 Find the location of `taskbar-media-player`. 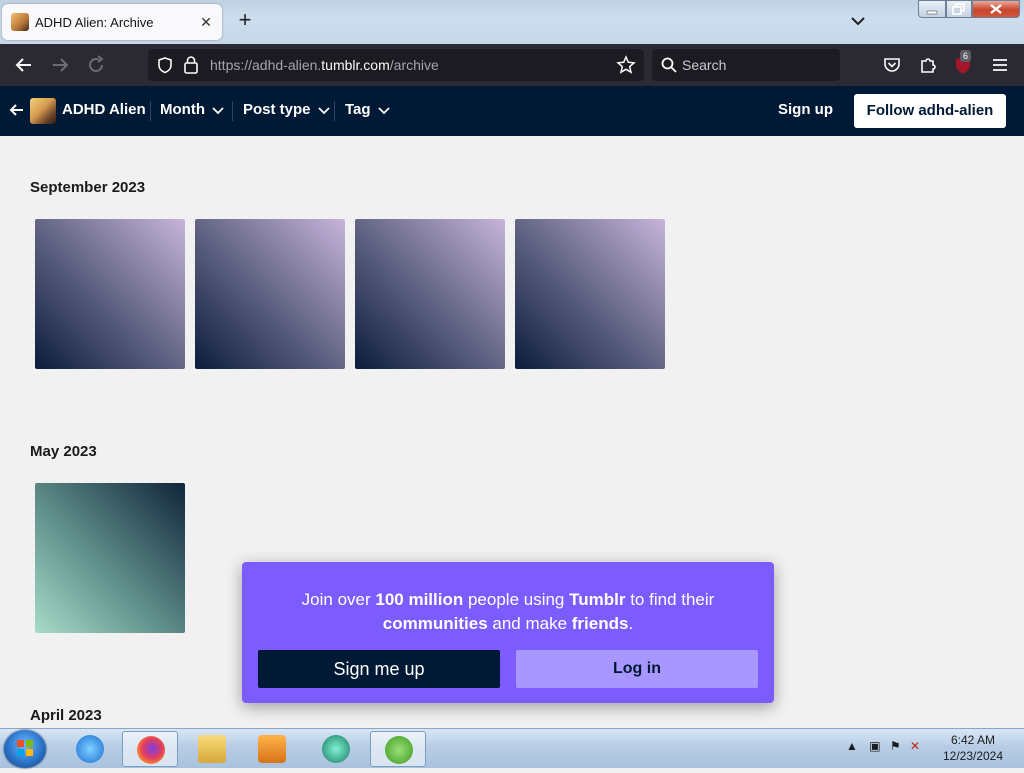

taskbar-media-player is located at coordinates (272, 749).